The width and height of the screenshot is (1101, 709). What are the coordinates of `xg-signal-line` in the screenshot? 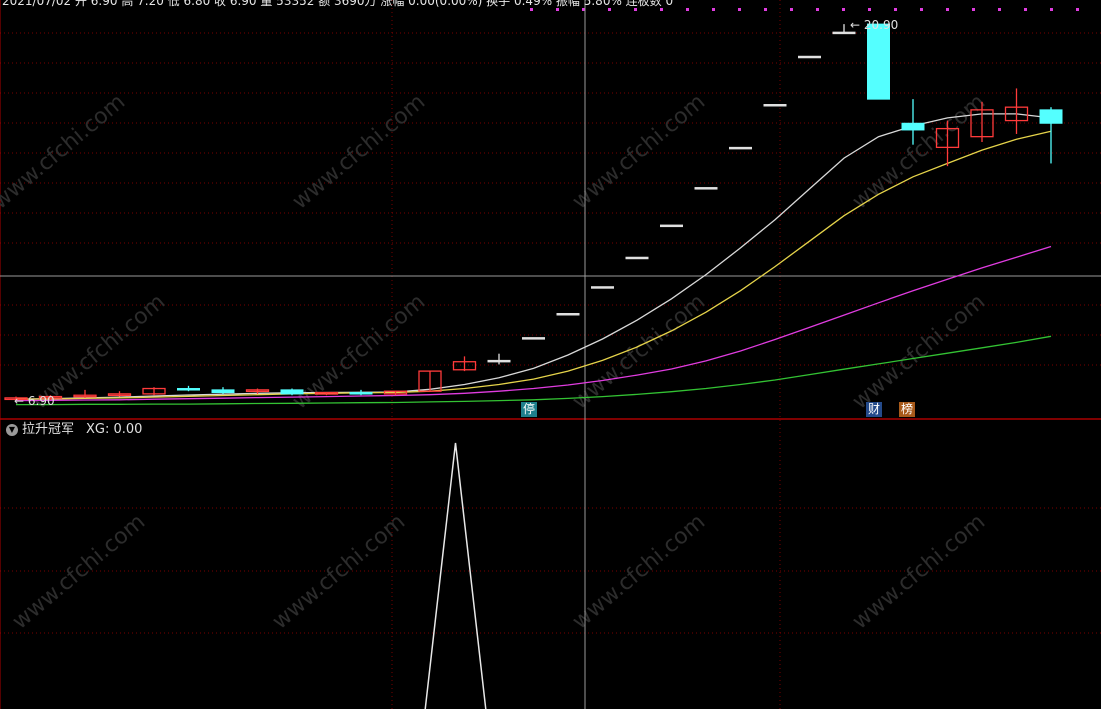 It's located at (455, 575).